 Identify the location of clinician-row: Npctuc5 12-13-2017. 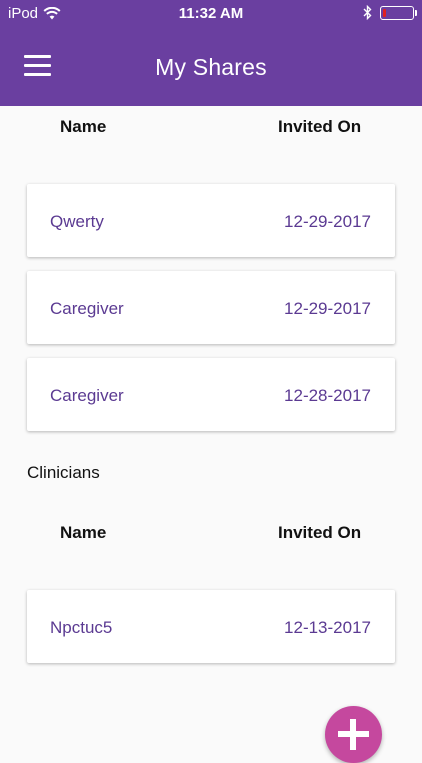
(211, 626).